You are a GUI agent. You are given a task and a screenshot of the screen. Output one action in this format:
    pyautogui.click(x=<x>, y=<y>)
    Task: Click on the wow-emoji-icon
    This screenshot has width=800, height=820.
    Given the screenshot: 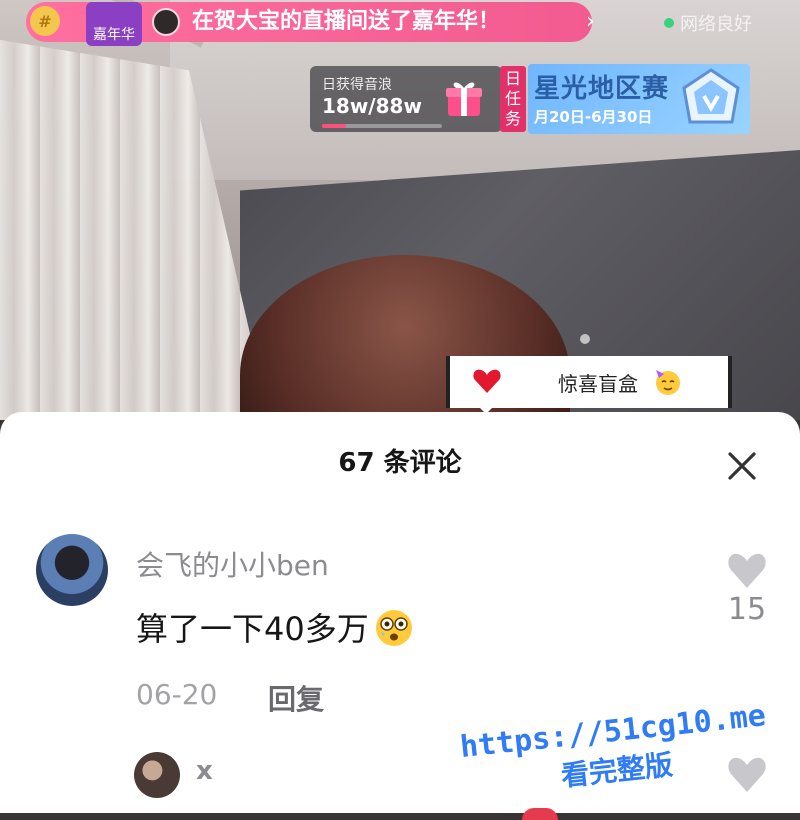 What is the action you would take?
    pyautogui.click(x=393, y=628)
    